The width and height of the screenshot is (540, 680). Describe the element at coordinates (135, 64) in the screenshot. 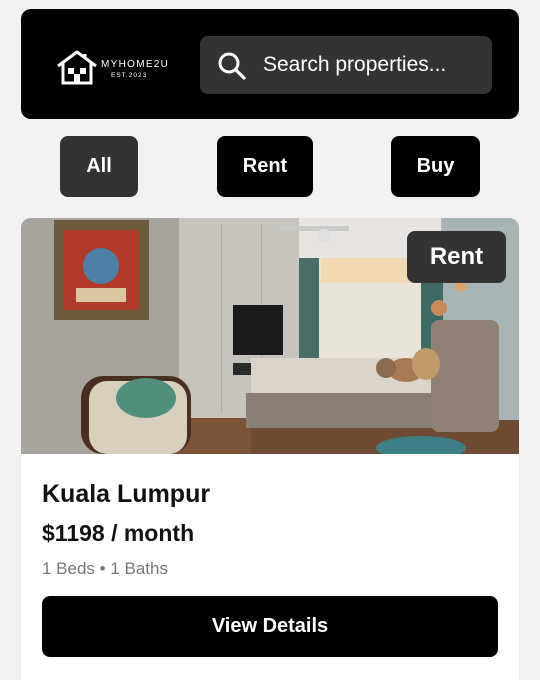

I see `logo-name: MYHOME2U` at that location.